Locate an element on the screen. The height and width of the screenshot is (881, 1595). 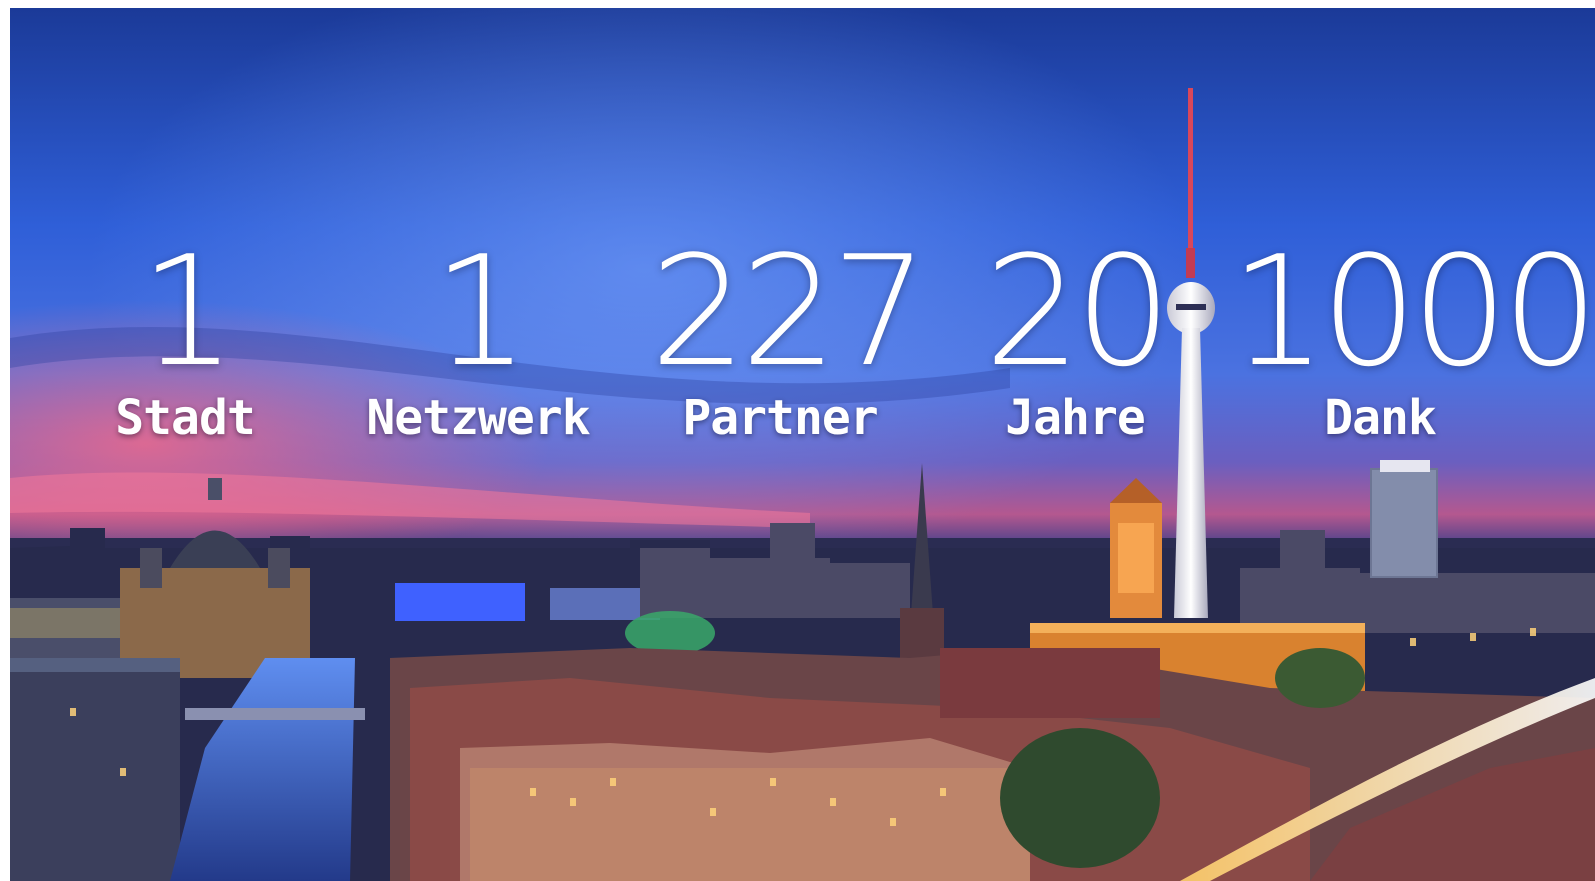
lit-building-roof is located at coordinates (1197, 628).